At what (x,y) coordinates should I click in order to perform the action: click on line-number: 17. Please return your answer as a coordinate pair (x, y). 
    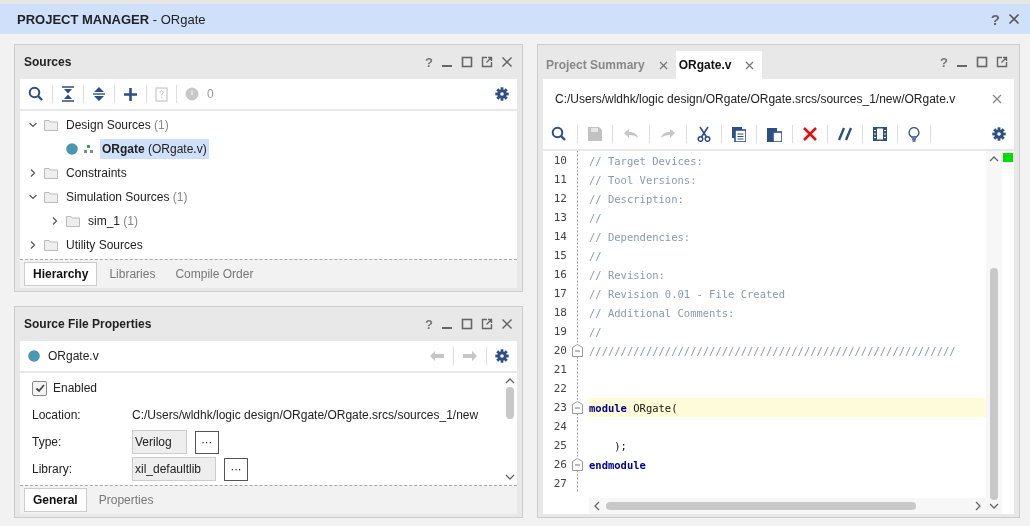
    Looking at the image, I should click on (559, 293).